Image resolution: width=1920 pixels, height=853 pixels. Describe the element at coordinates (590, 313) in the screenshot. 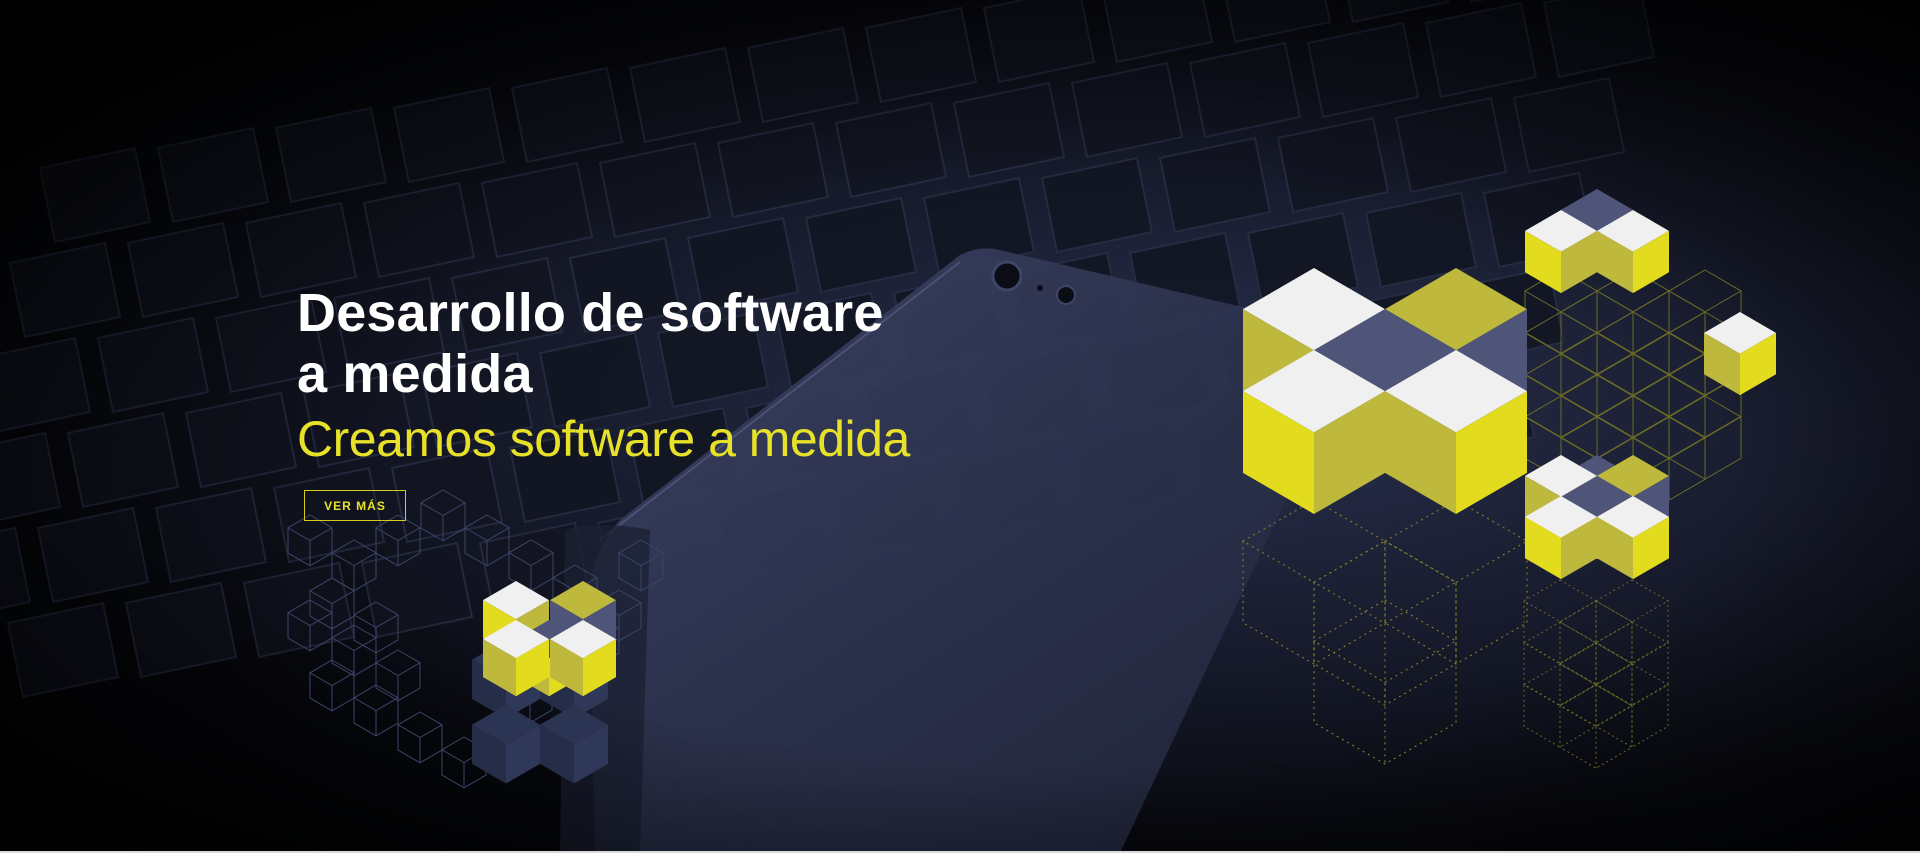

I see `hero-title-line-1: Desarrollo de software` at that location.